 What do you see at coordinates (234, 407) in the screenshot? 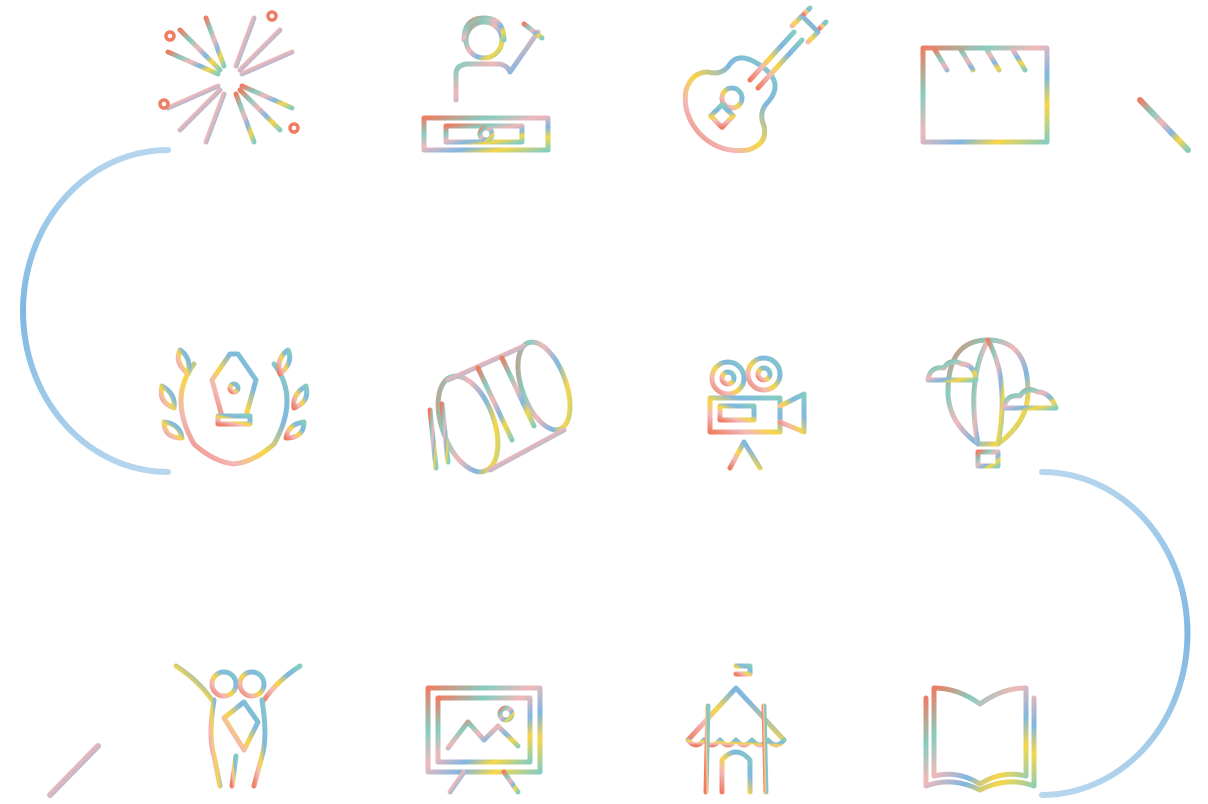
I see `fountain-pen-award-icon` at bounding box center [234, 407].